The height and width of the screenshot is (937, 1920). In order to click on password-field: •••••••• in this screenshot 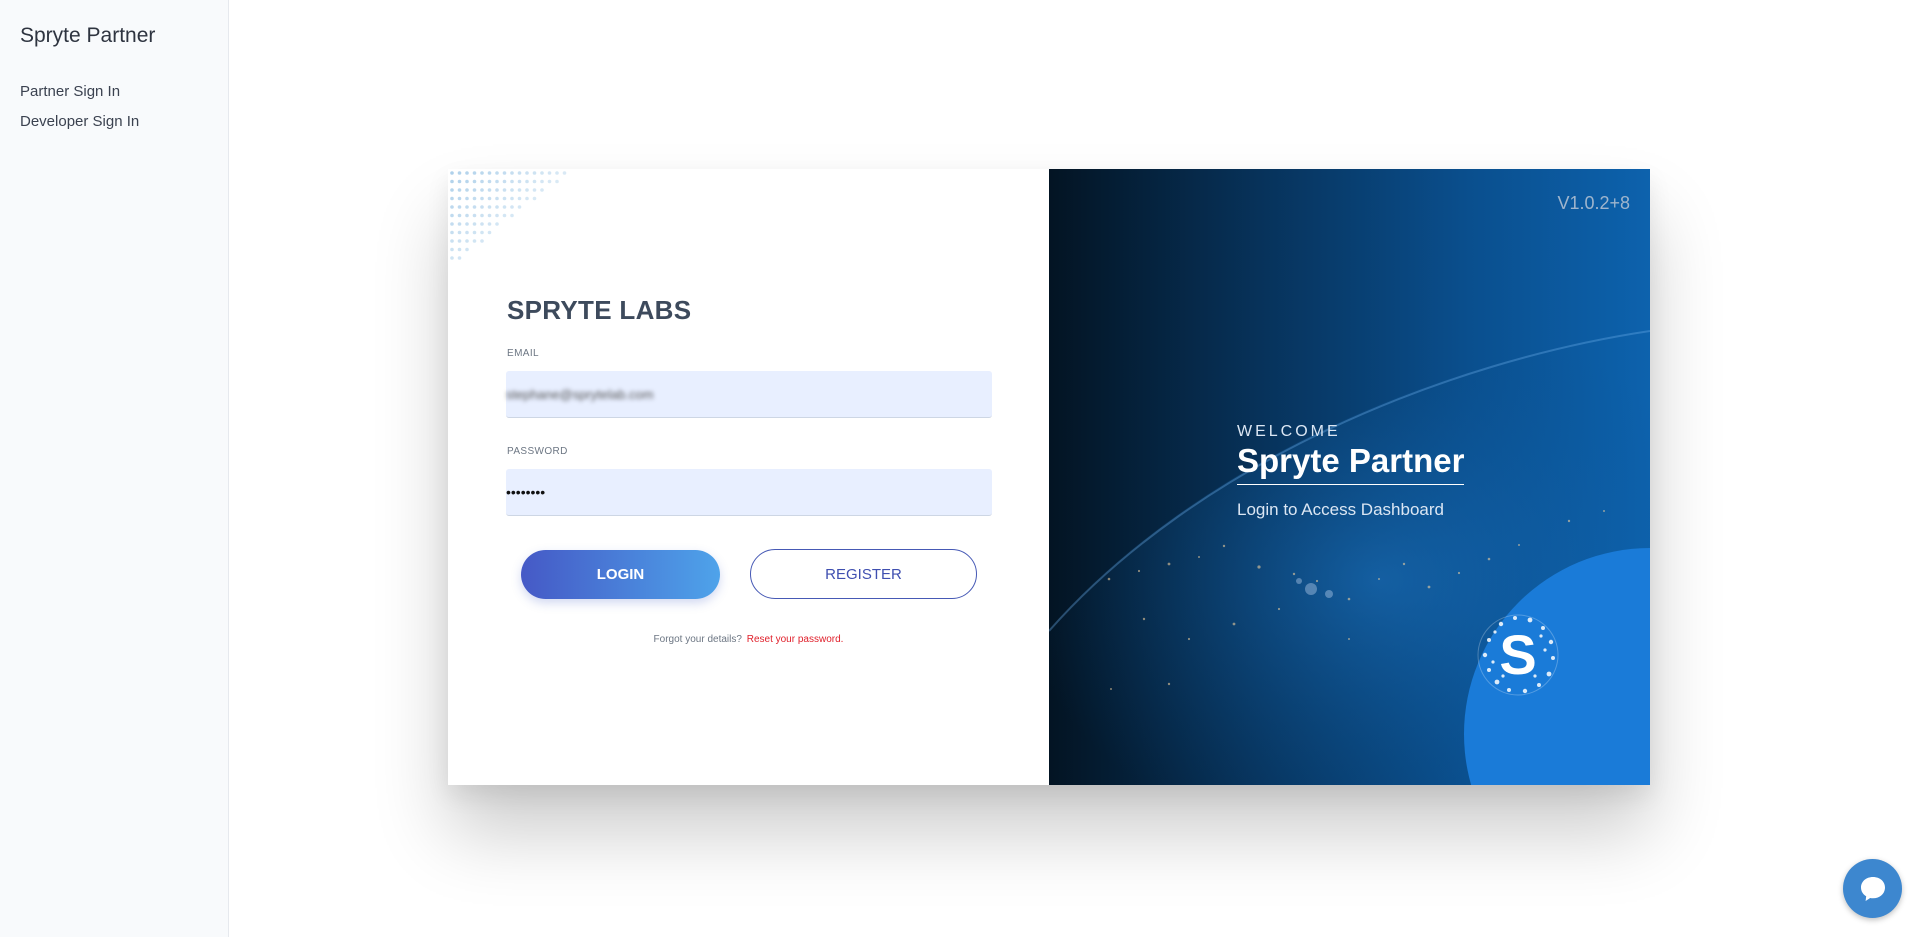, I will do `click(749, 492)`.